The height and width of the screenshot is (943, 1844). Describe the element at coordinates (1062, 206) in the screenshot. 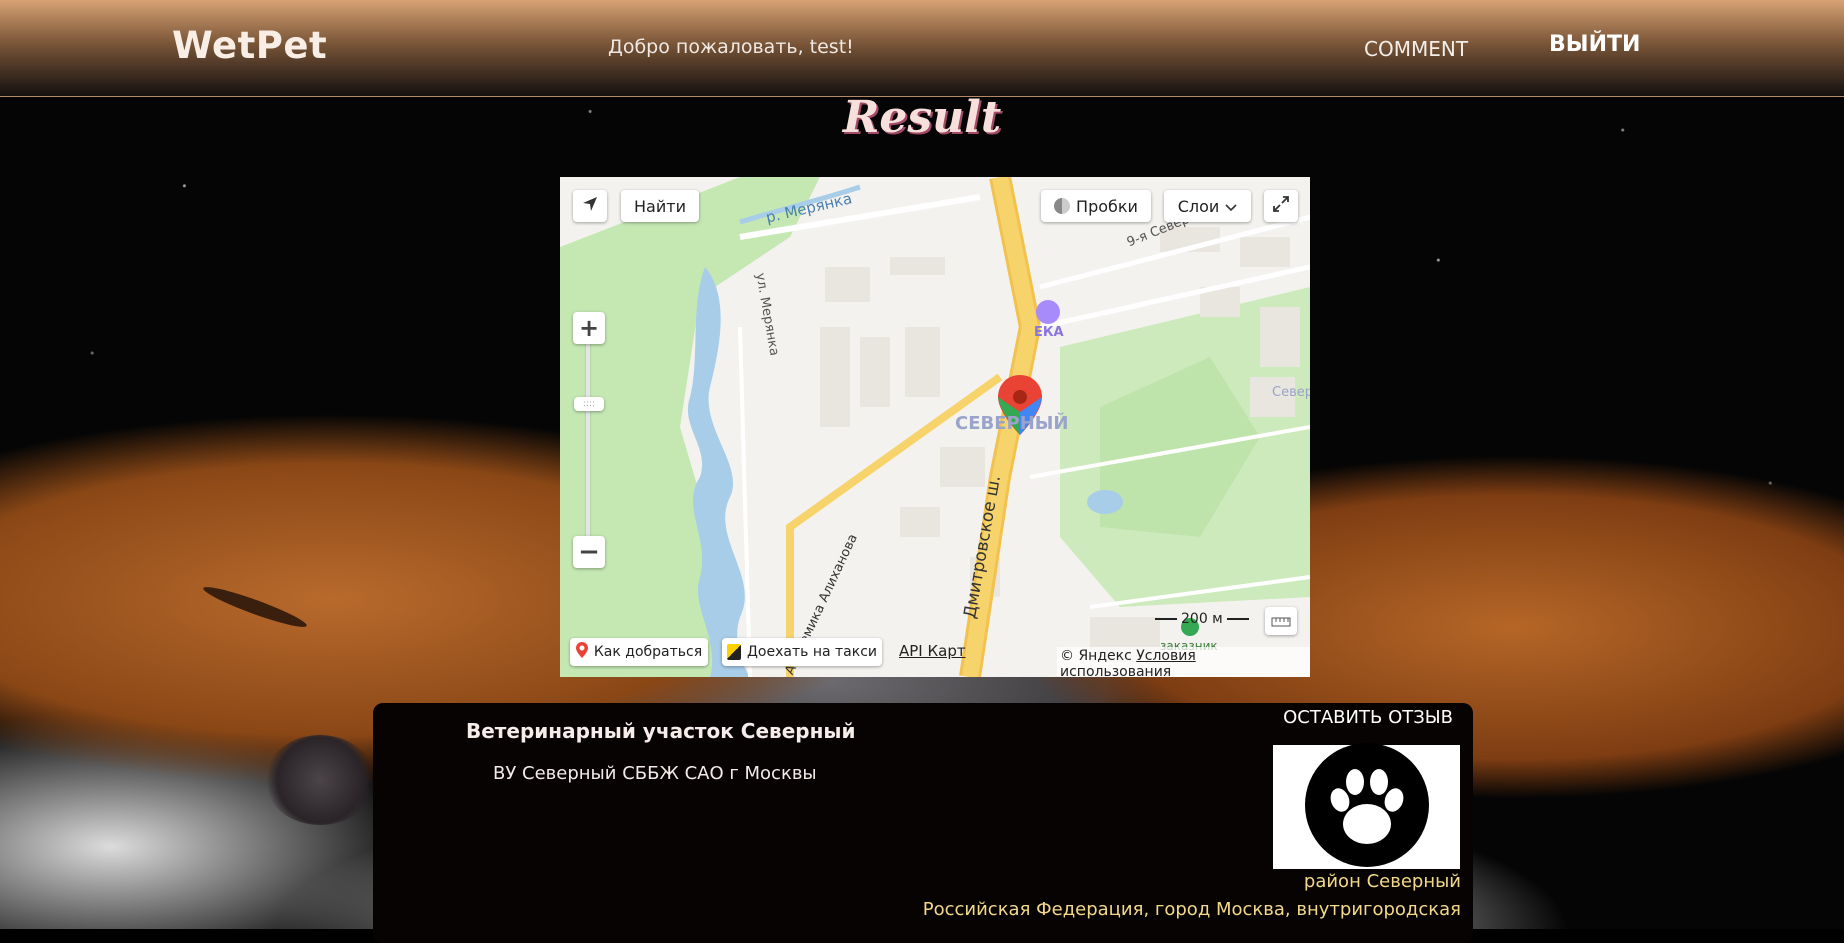

I see `traffic-icon` at that location.